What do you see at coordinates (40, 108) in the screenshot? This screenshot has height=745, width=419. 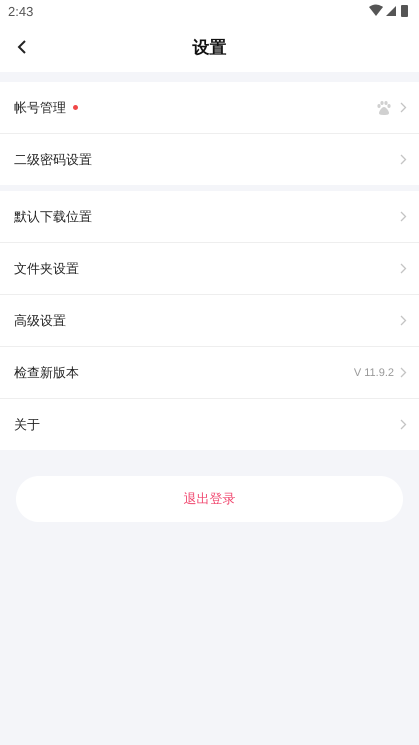 I see `row-label: 帐号管理` at bounding box center [40, 108].